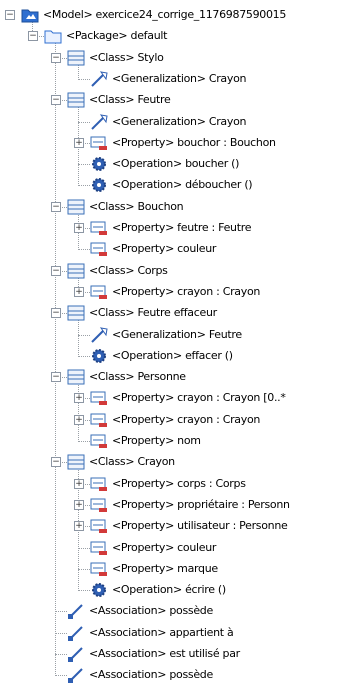 The image size is (341, 688). What do you see at coordinates (137, 377) in the screenshot?
I see `tree-node-label: <Class> Personne` at bounding box center [137, 377].